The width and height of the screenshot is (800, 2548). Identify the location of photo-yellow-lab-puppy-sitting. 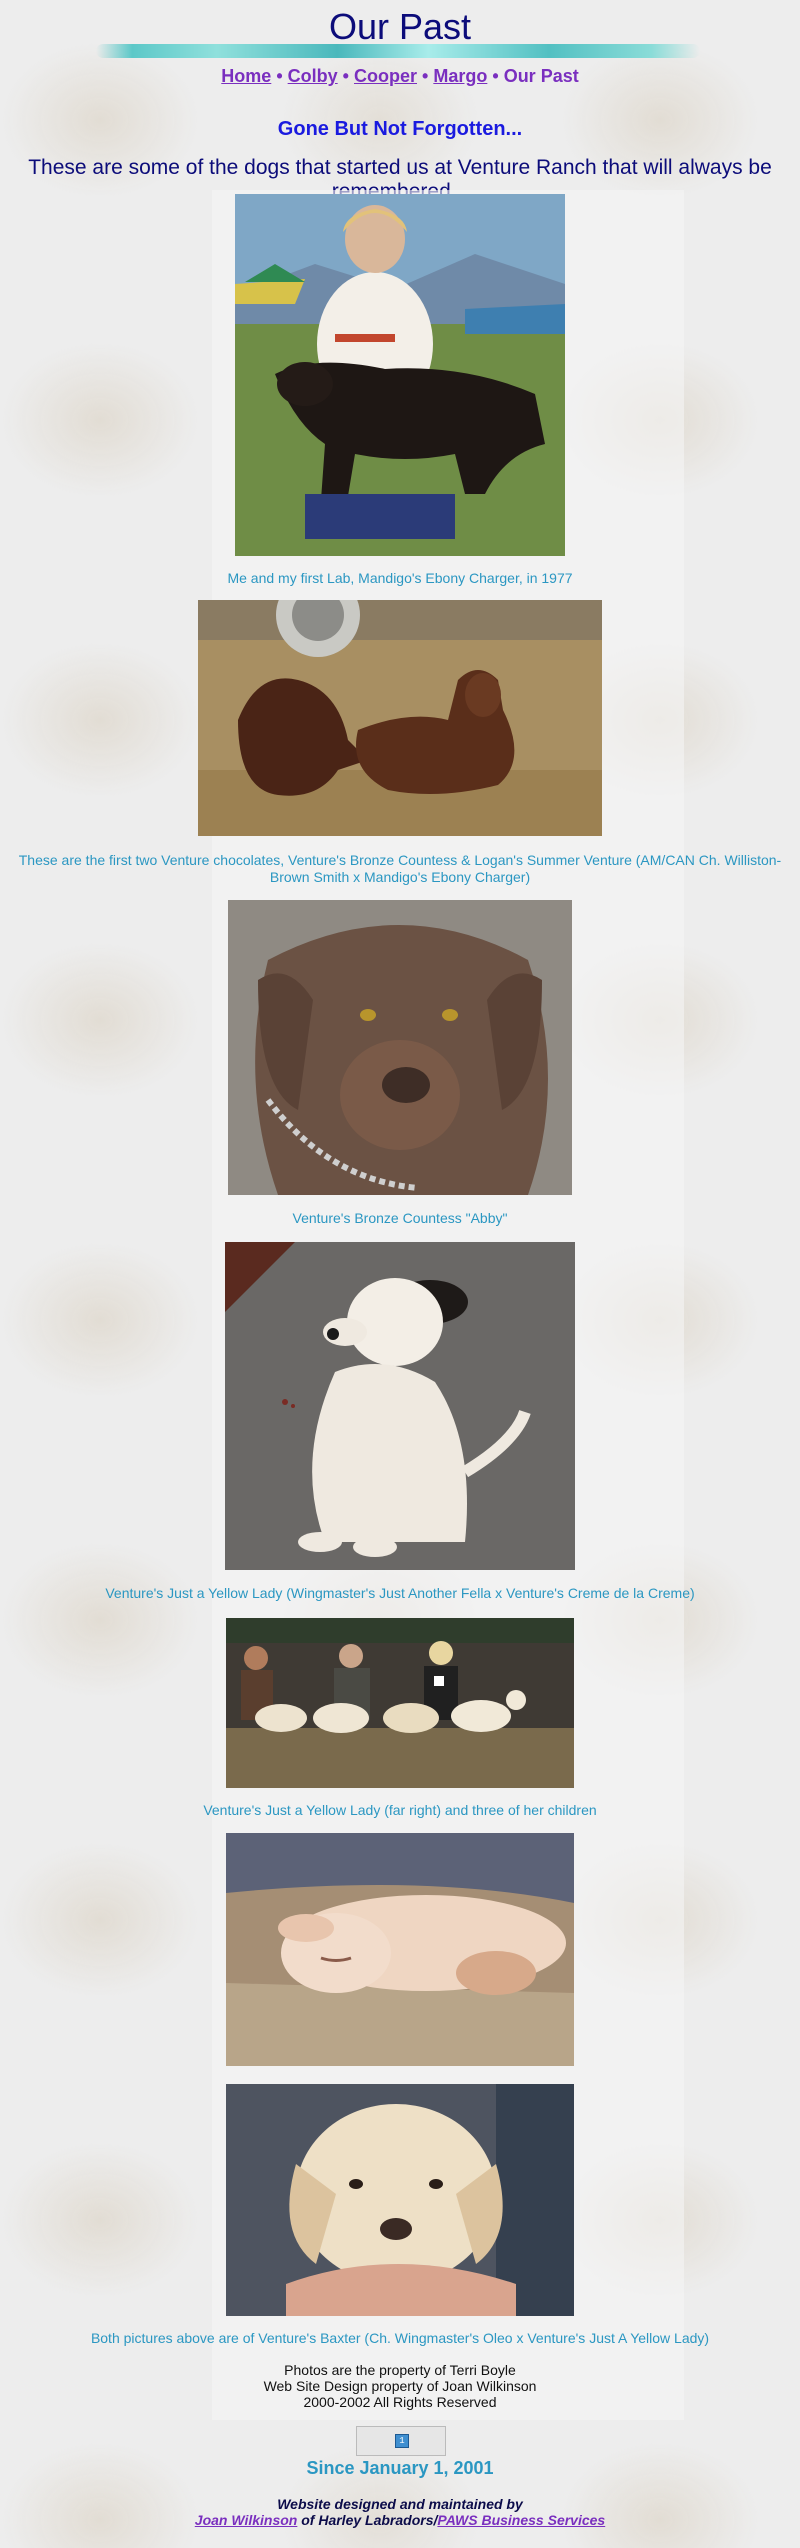
(400, 1406).